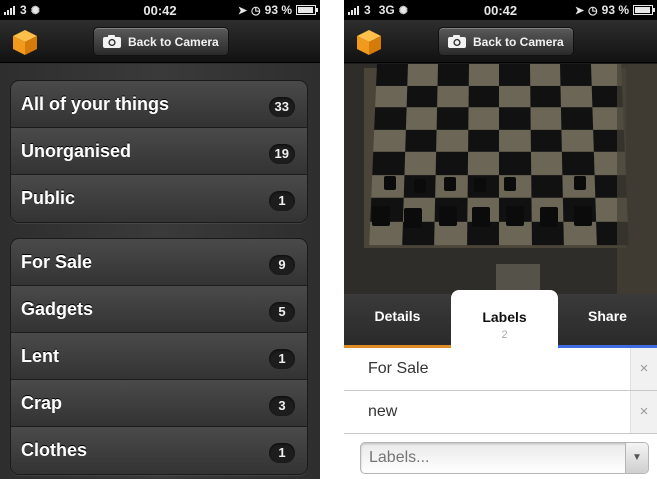  What do you see at coordinates (332, 239) in the screenshot?
I see `screen-divider` at bounding box center [332, 239].